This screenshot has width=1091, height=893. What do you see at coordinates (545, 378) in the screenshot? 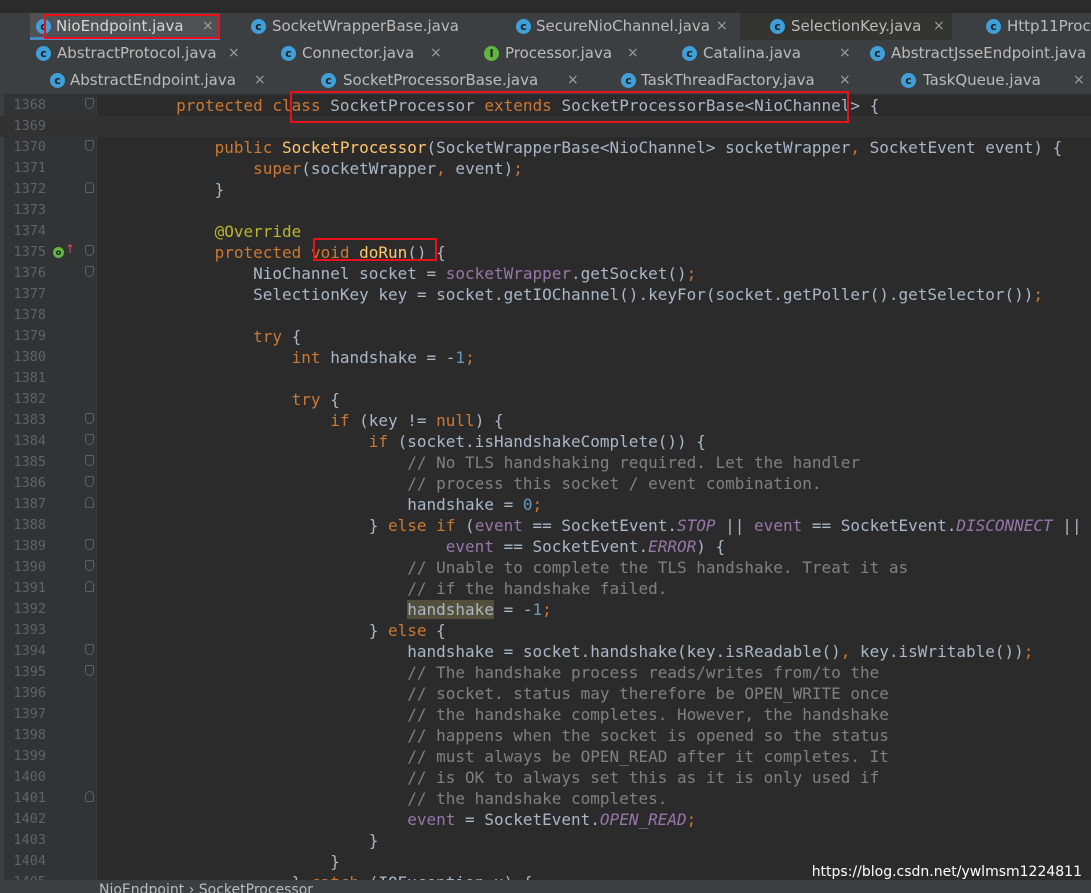
I see `code-line: 1381` at bounding box center [545, 378].